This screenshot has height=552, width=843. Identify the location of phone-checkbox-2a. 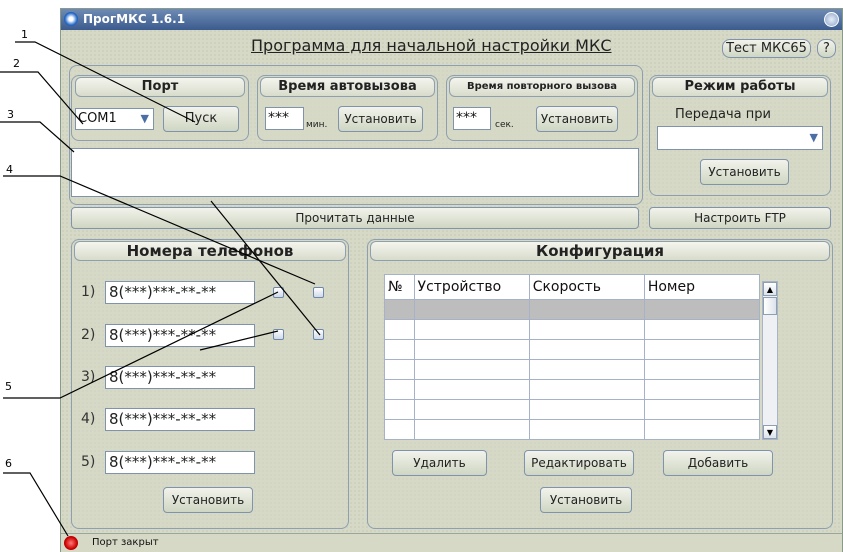
(278, 334).